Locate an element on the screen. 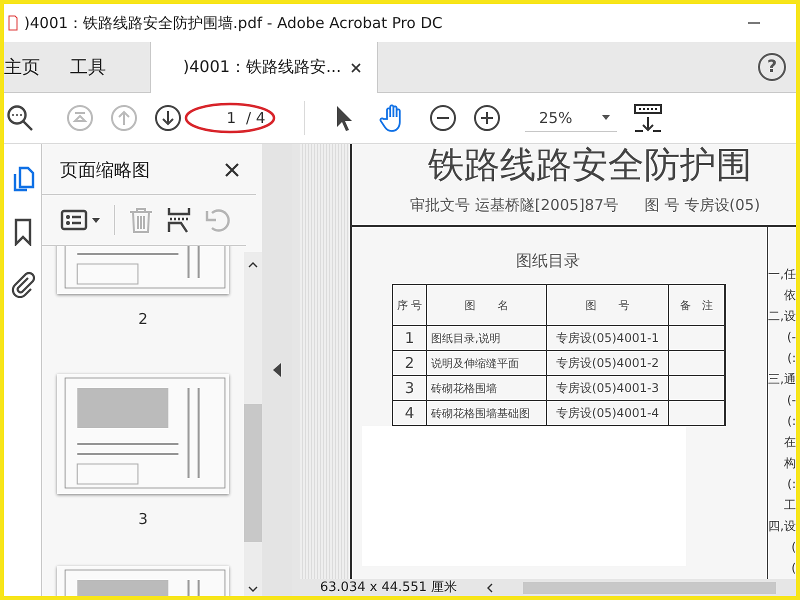 Image resolution: width=800 pixels, height=600 pixels. column-header: 图 号 is located at coordinates (608, 305).